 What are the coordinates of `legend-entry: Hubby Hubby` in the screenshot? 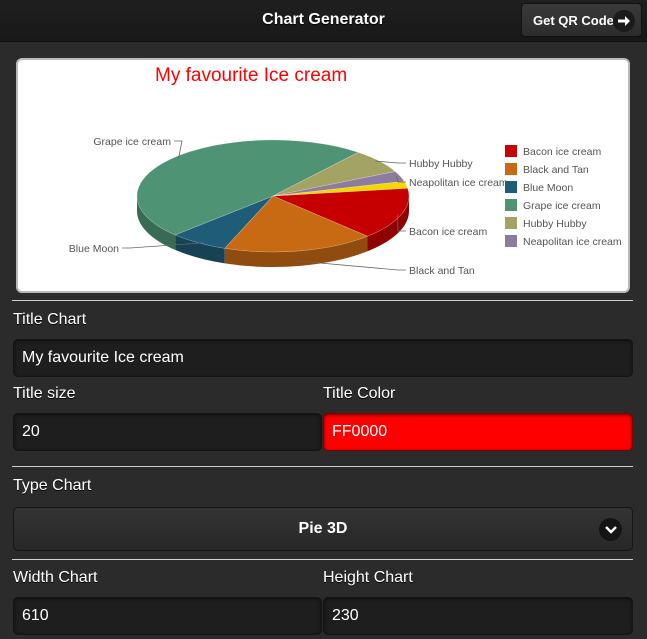 It's located at (555, 224).